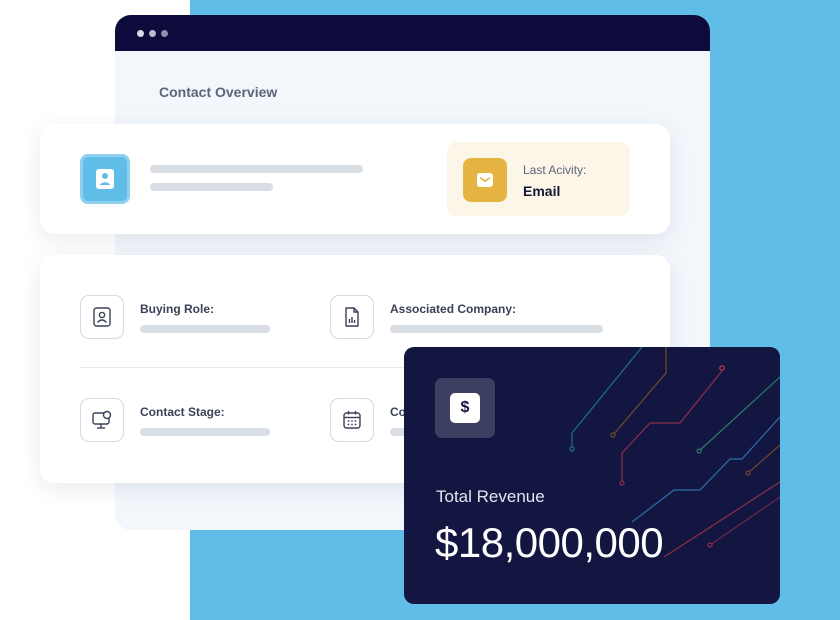  I want to click on page-title: Contact Overview, so click(218, 92).